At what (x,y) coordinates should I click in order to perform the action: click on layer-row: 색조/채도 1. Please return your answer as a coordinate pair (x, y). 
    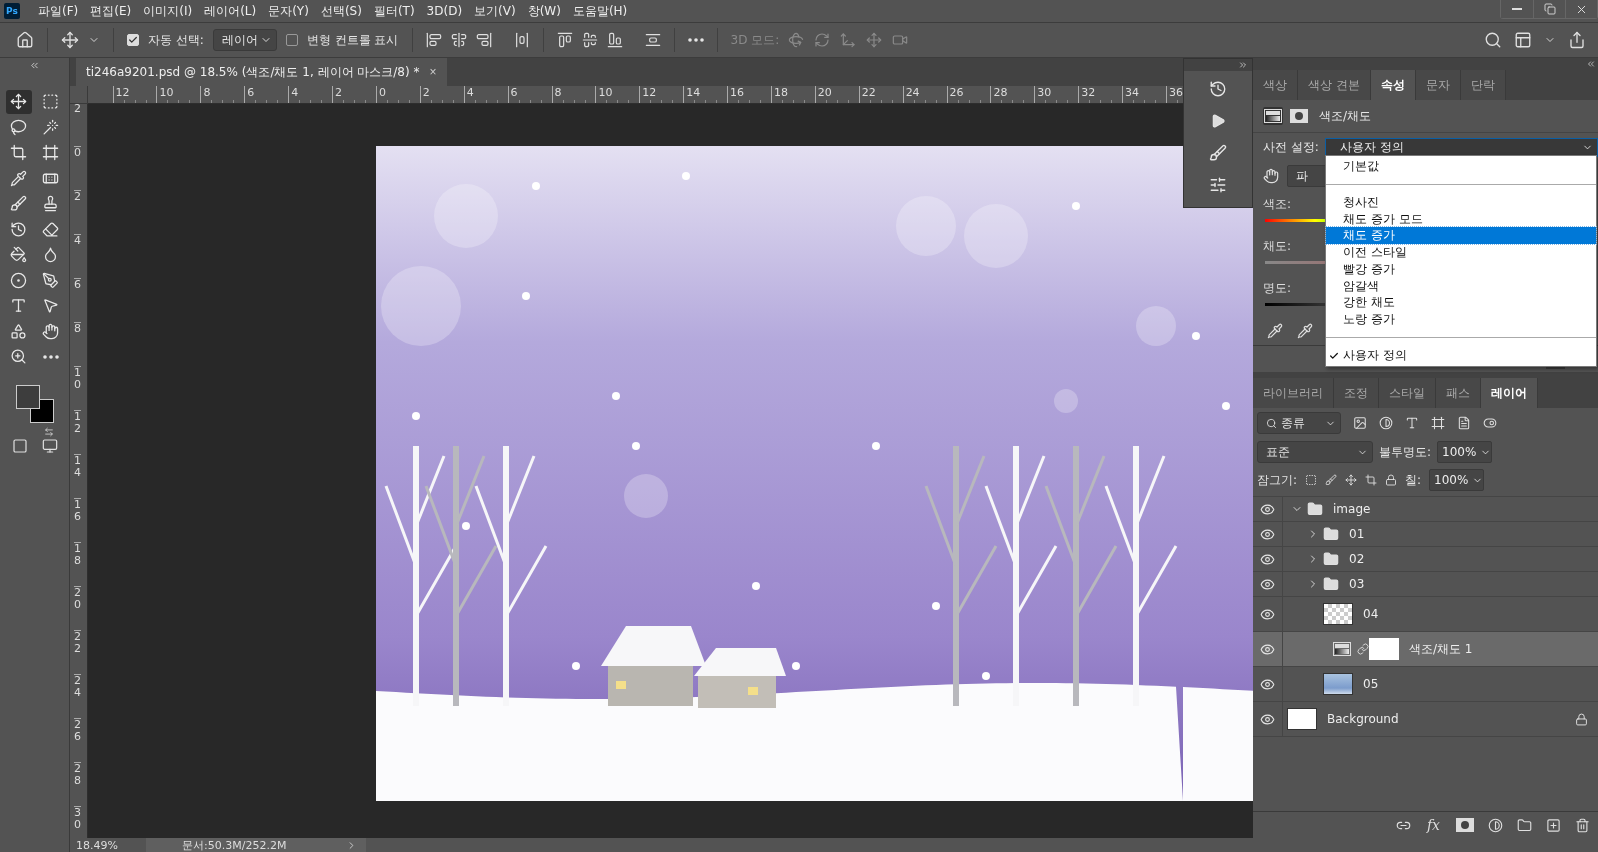
    Looking at the image, I should click on (1425, 649).